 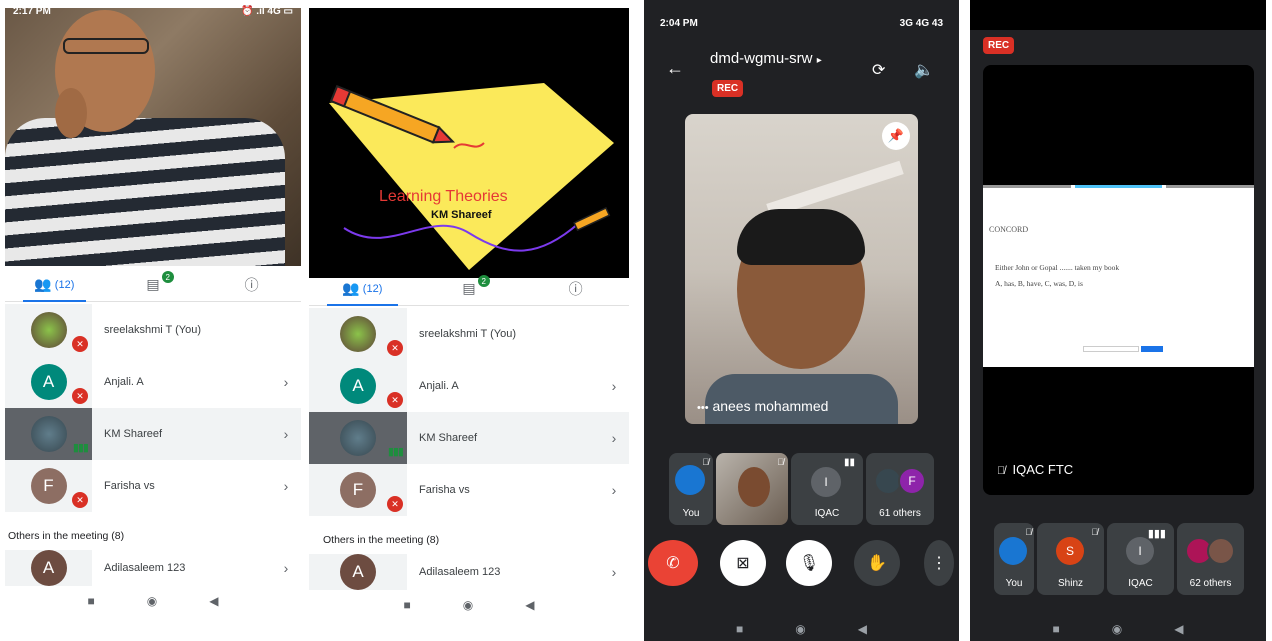 I want to click on more-icon: •••, so click(x=703, y=408).